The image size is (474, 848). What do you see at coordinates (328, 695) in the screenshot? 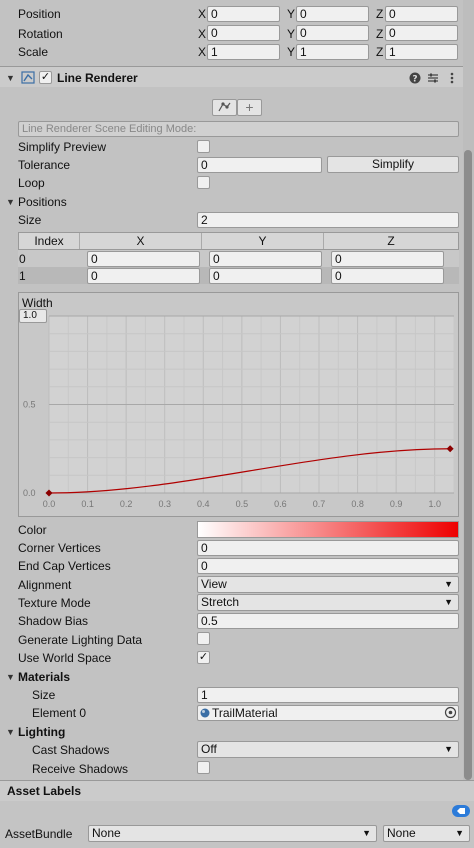
I see `materials-size-field: 1` at bounding box center [328, 695].